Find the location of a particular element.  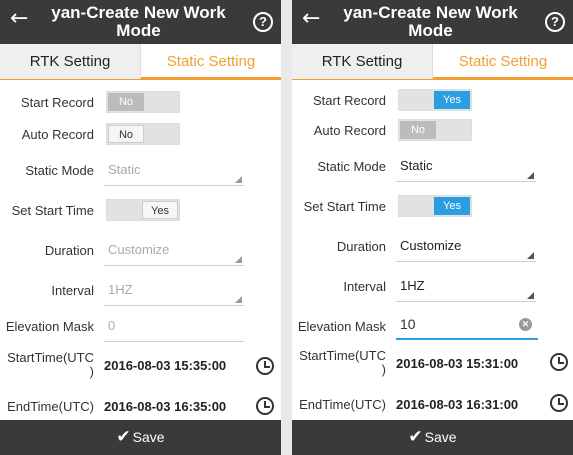

title-bar: ← yan-Create New Work Mode ? is located at coordinates (432, 22).